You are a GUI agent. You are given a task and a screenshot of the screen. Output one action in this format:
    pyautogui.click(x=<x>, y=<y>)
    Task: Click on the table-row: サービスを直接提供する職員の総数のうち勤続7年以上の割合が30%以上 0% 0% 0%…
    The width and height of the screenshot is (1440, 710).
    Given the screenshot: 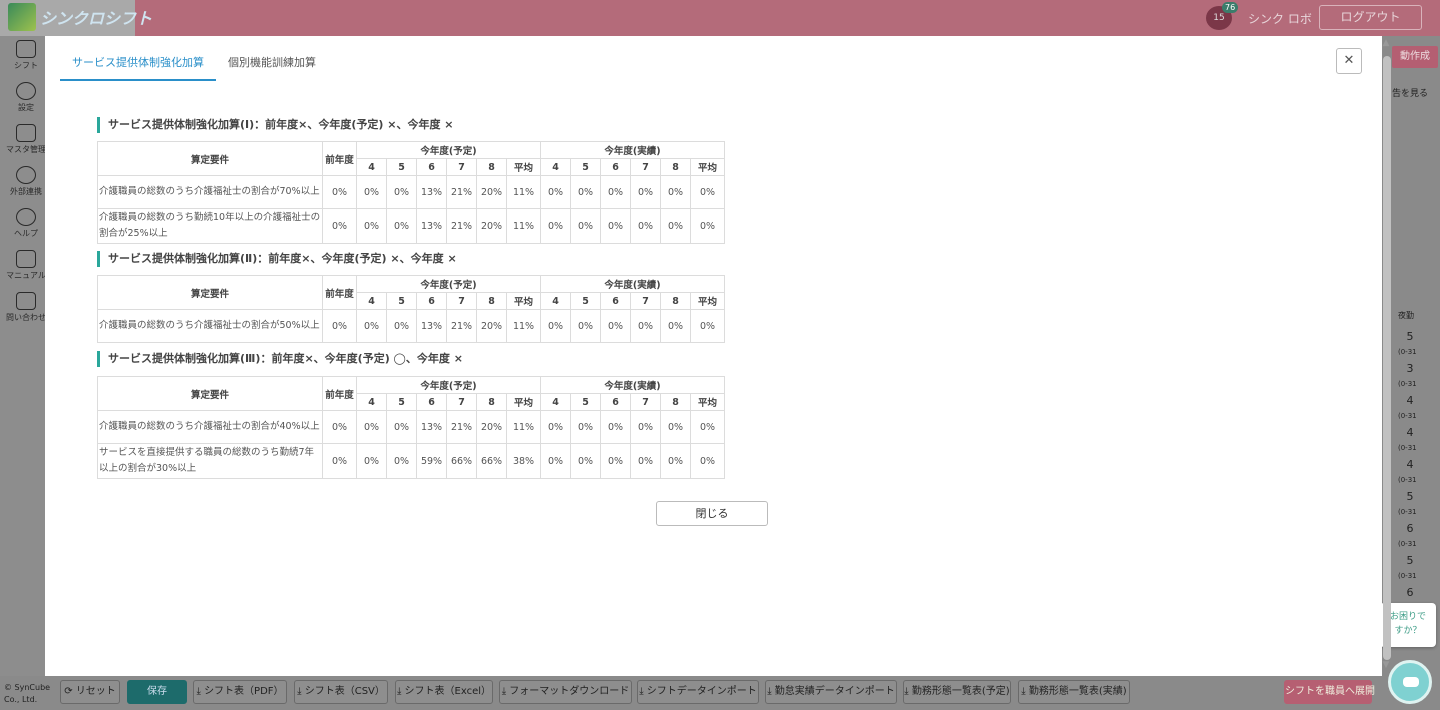 What is the action you would take?
    pyautogui.click(x=411, y=461)
    